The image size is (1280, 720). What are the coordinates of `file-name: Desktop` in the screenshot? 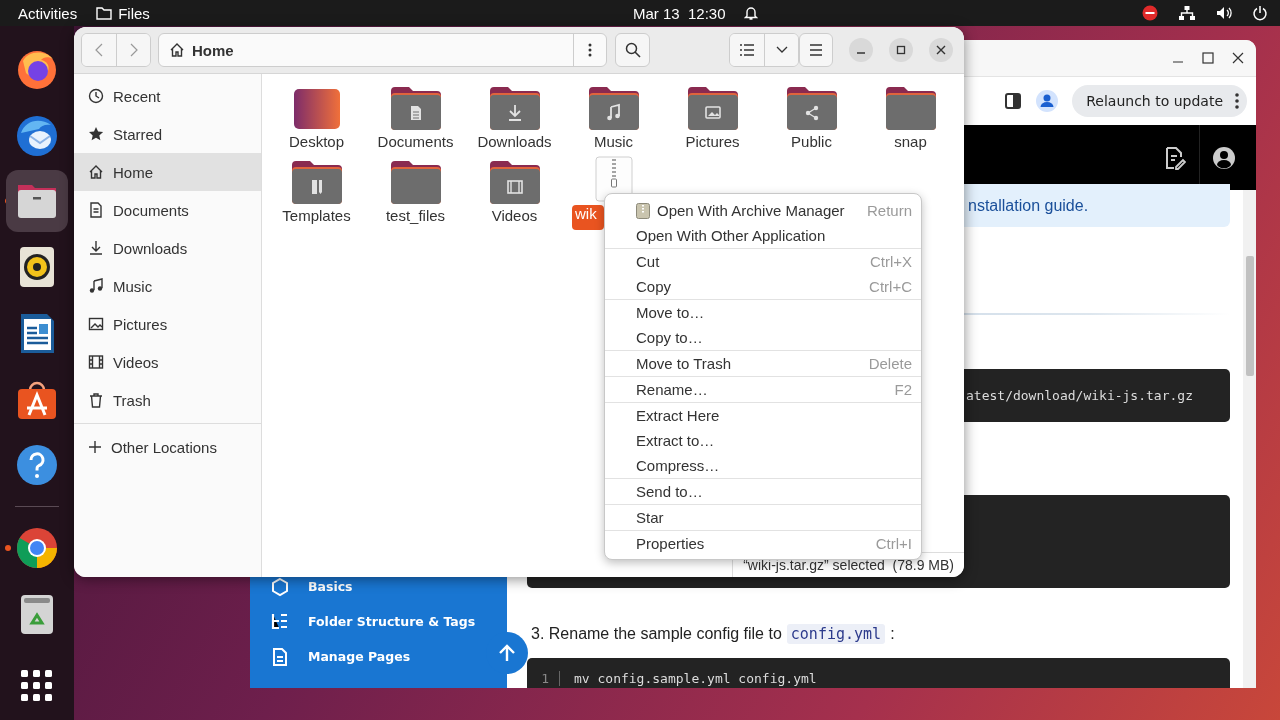 It's located at (316, 141).